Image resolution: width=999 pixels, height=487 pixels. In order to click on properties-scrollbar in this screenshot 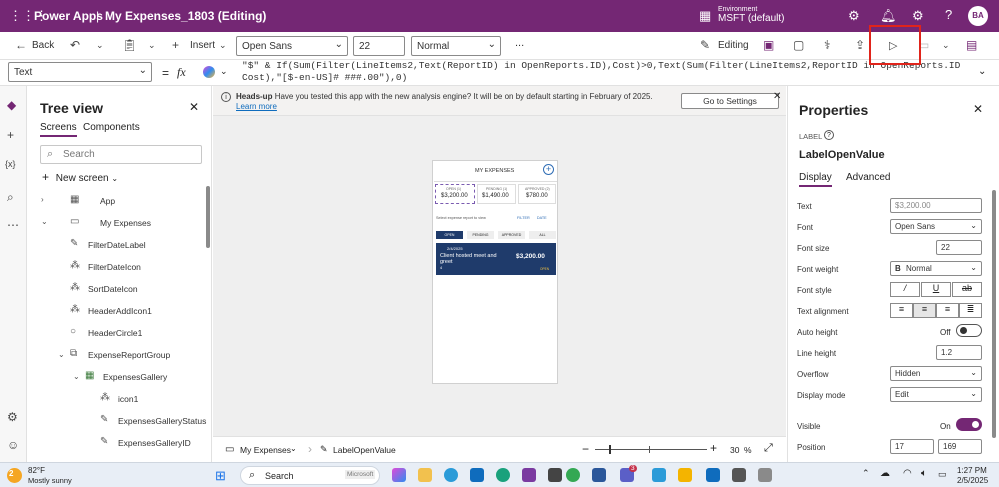, I will do `click(994, 314)`.